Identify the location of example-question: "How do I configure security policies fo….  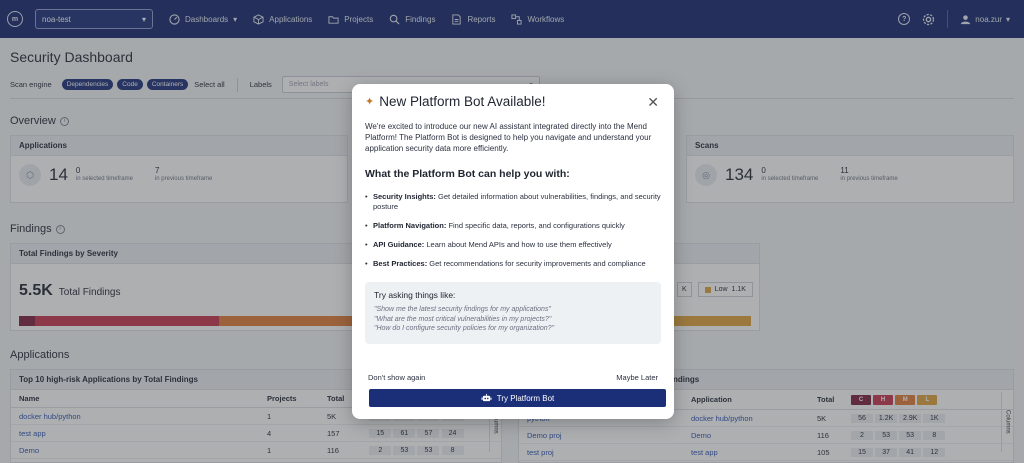
(464, 328).